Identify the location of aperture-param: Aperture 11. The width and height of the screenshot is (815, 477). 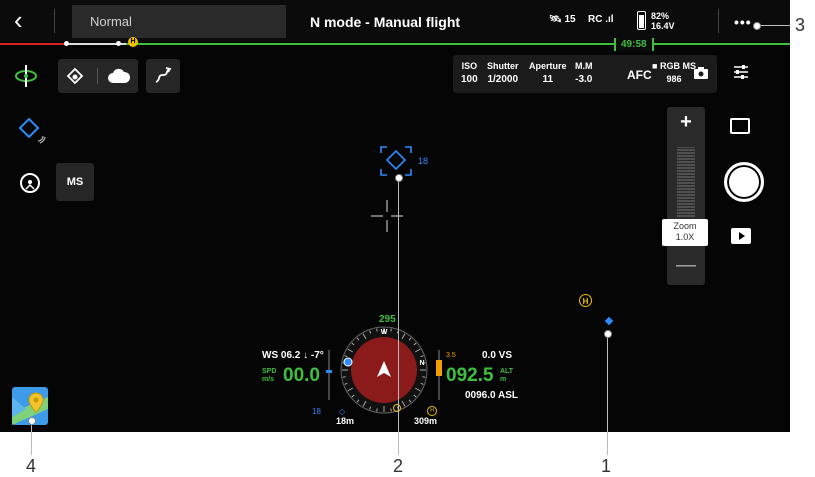
(548, 73).